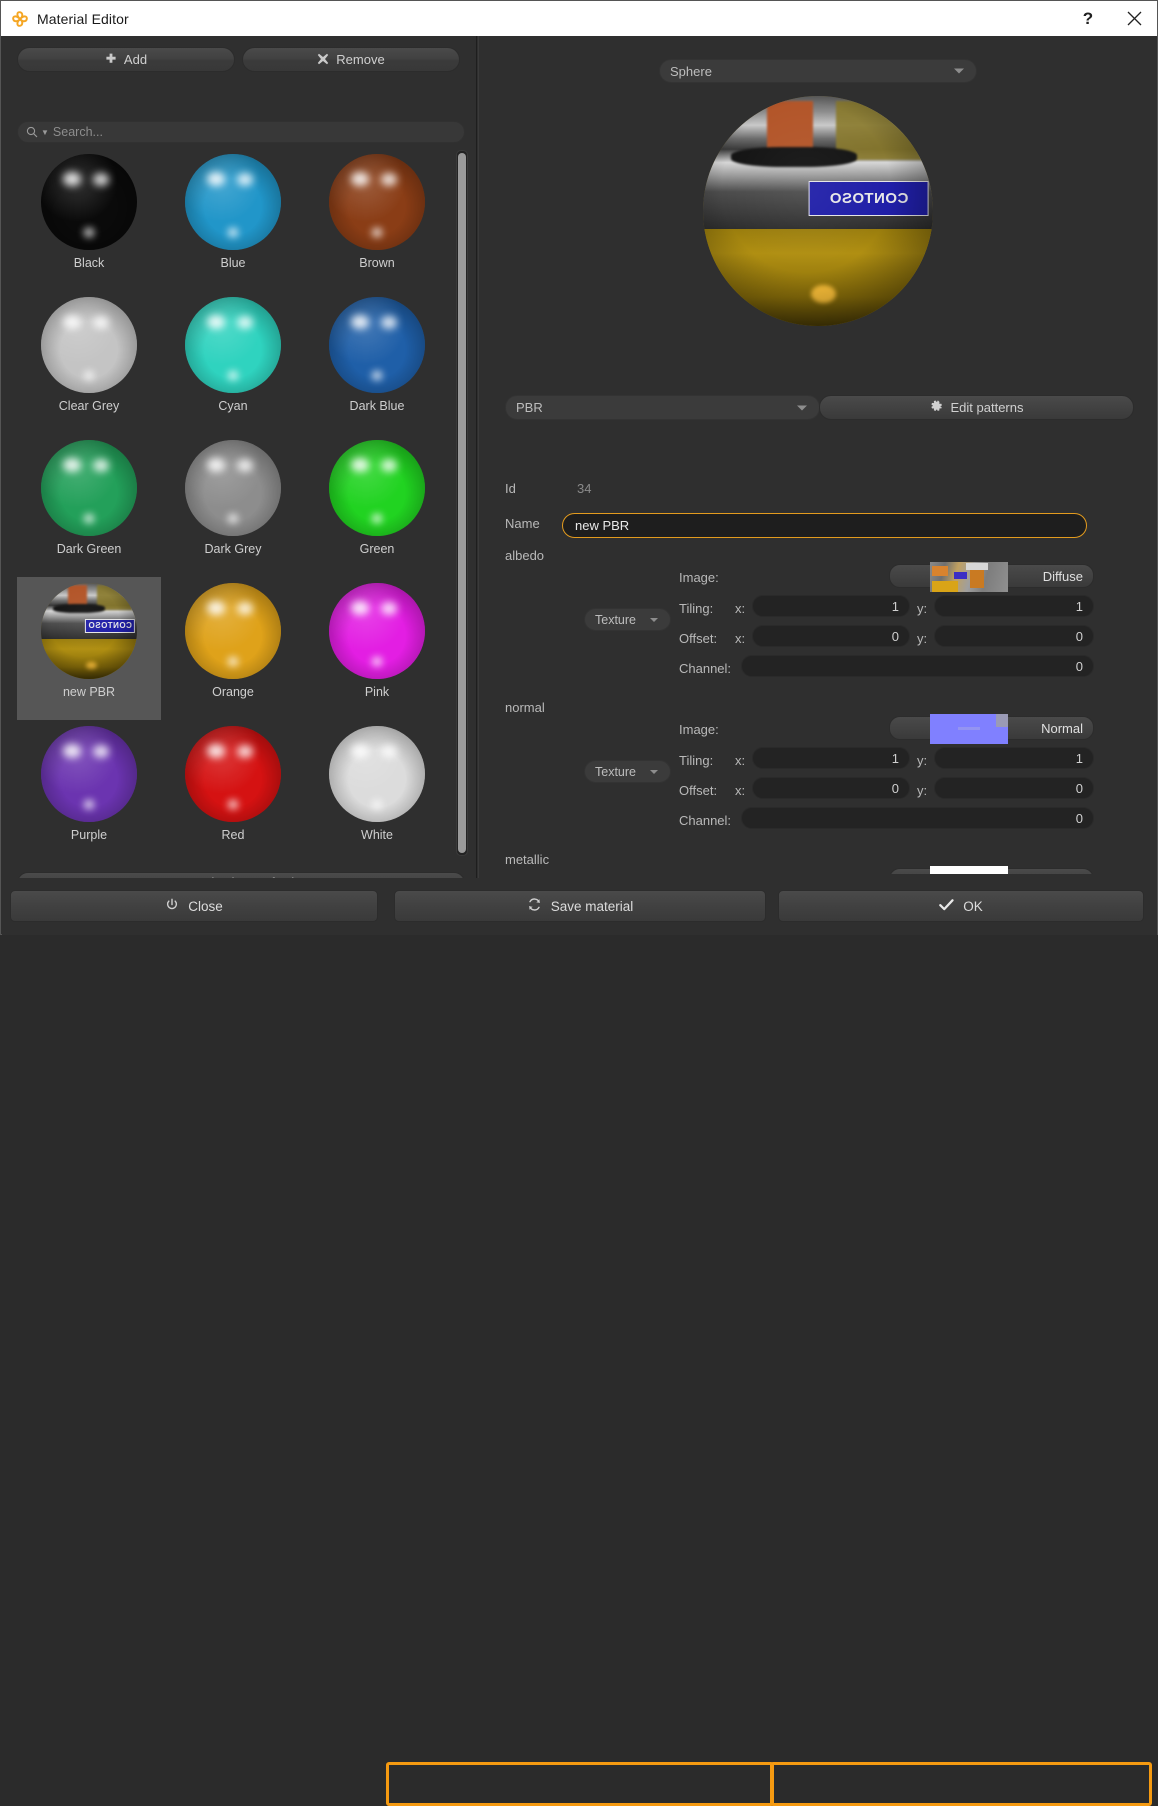 The height and width of the screenshot is (1806, 1158). Describe the element at coordinates (233, 219) in the screenshot. I see `material-item-blue: Blue` at that location.